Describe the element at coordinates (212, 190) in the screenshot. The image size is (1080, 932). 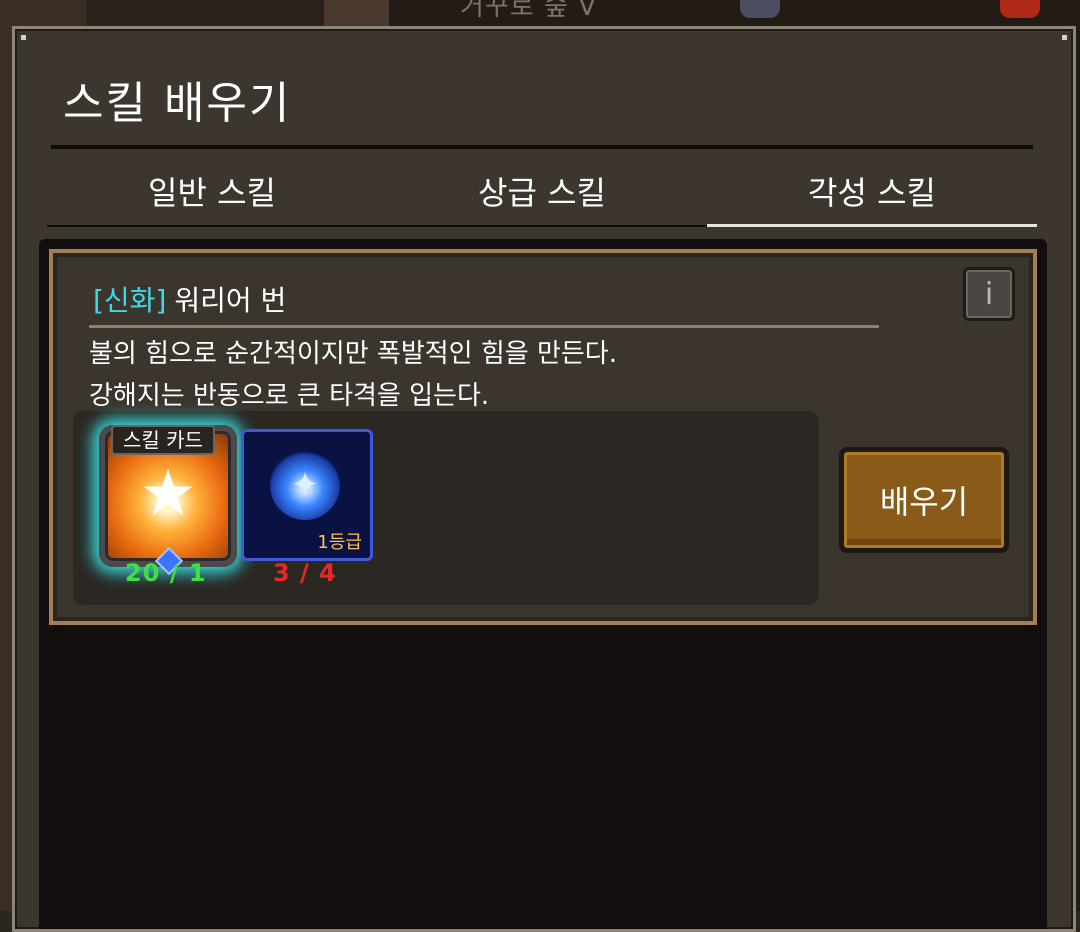
I see `tab-normal-skill: 일반 스킬` at that location.